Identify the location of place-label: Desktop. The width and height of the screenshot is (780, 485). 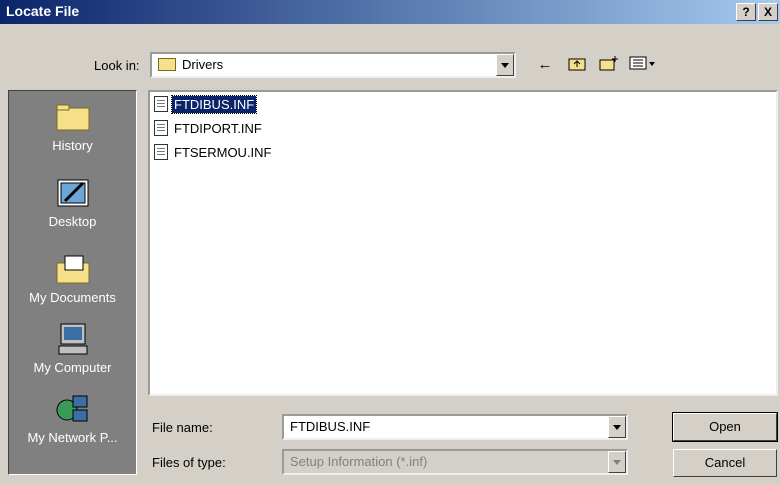
(72, 221).